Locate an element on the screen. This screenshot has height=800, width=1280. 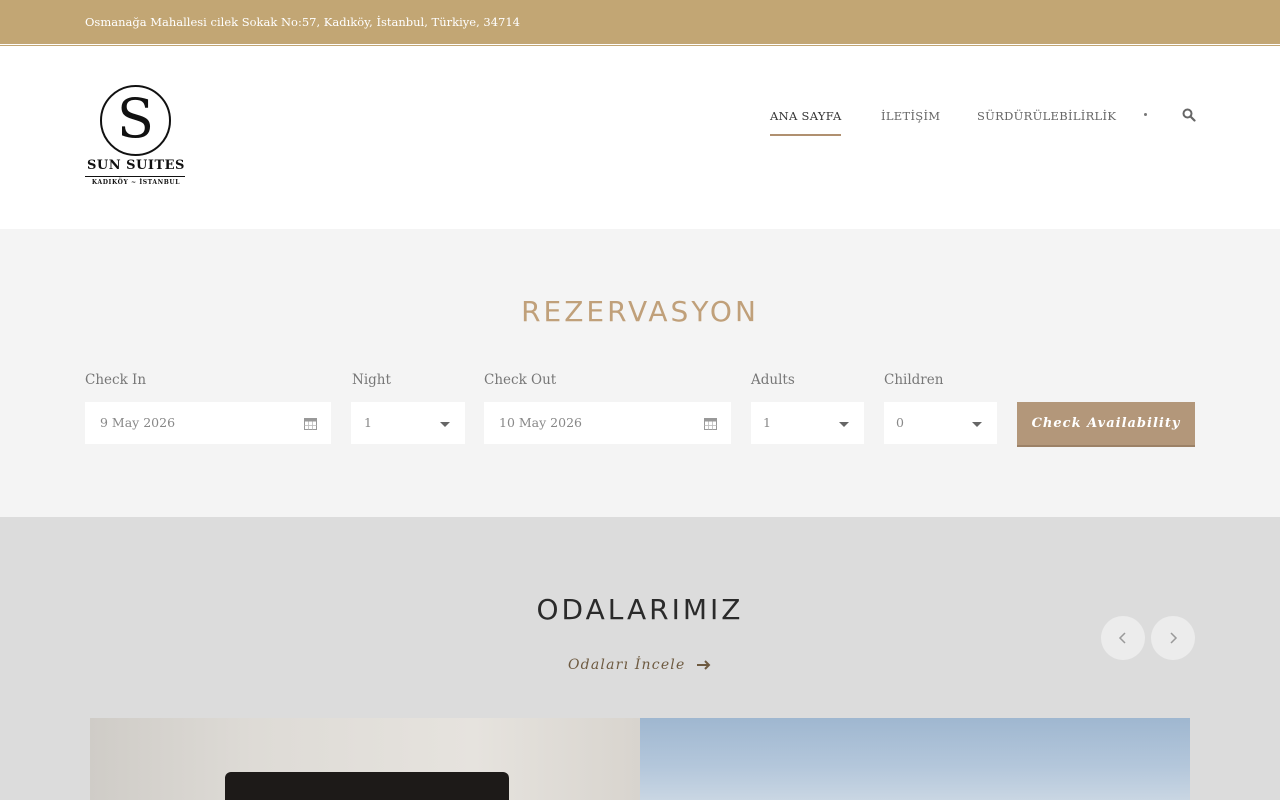
adults-label: Adults is located at coordinates (773, 380).